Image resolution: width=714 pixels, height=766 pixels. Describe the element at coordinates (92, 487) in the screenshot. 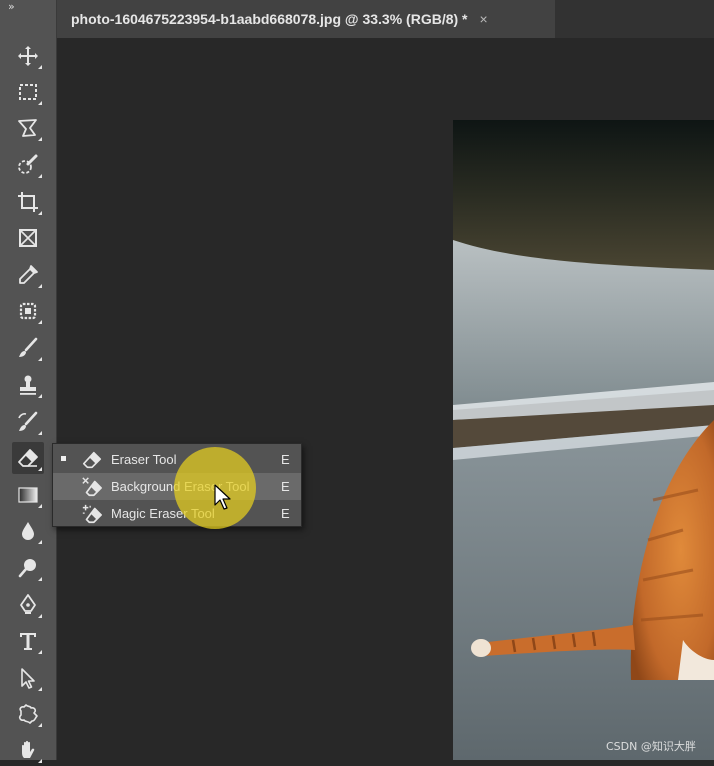

I see `background-eraser-icon` at that location.